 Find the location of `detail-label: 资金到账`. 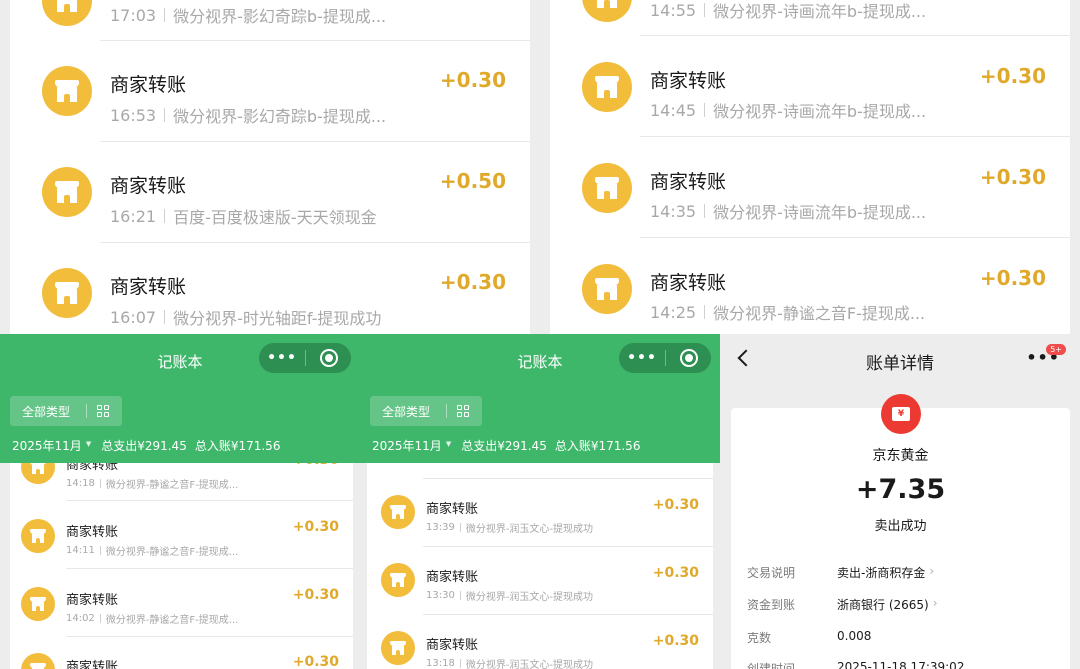

detail-label: 资金到账 is located at coordinates (771, 605).